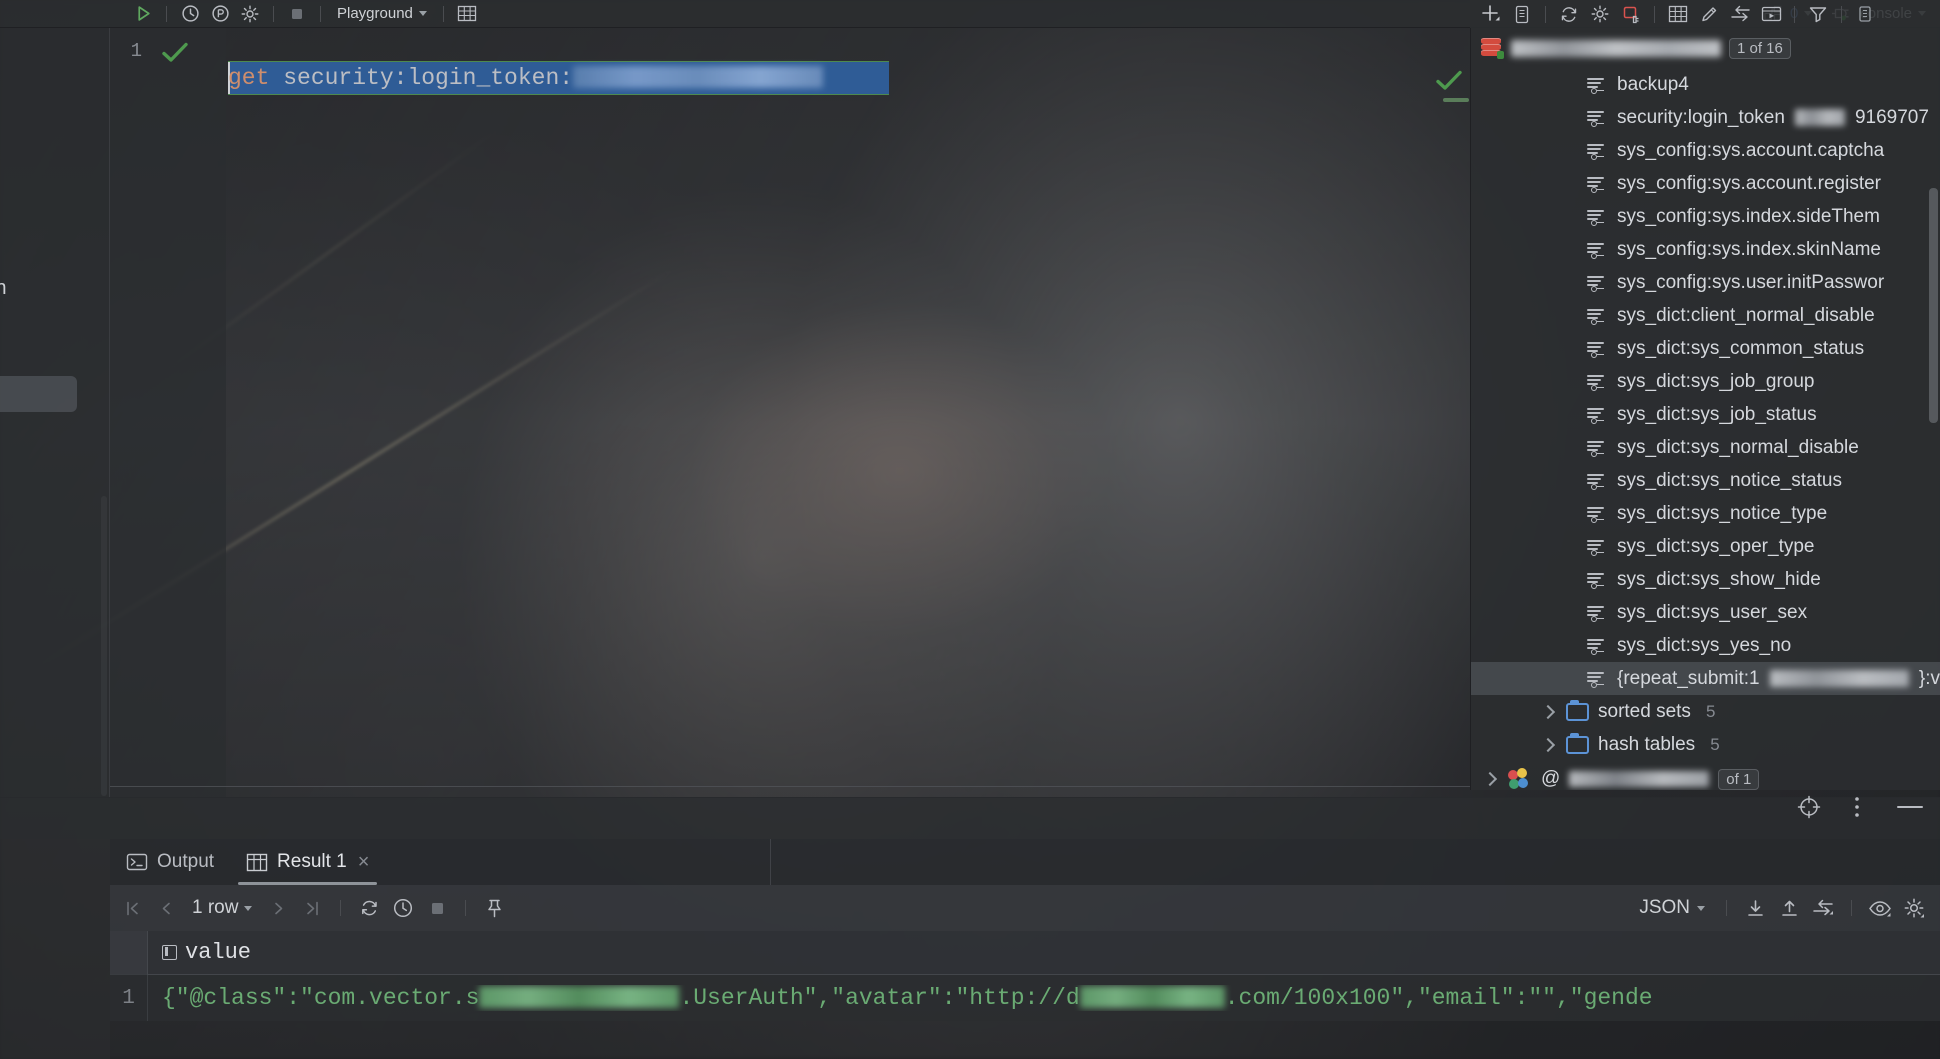 The image size is (1940, 1059). Describe the element at coordinates (1880, 908) in the screenshot. I see `eye-icon` at that location.